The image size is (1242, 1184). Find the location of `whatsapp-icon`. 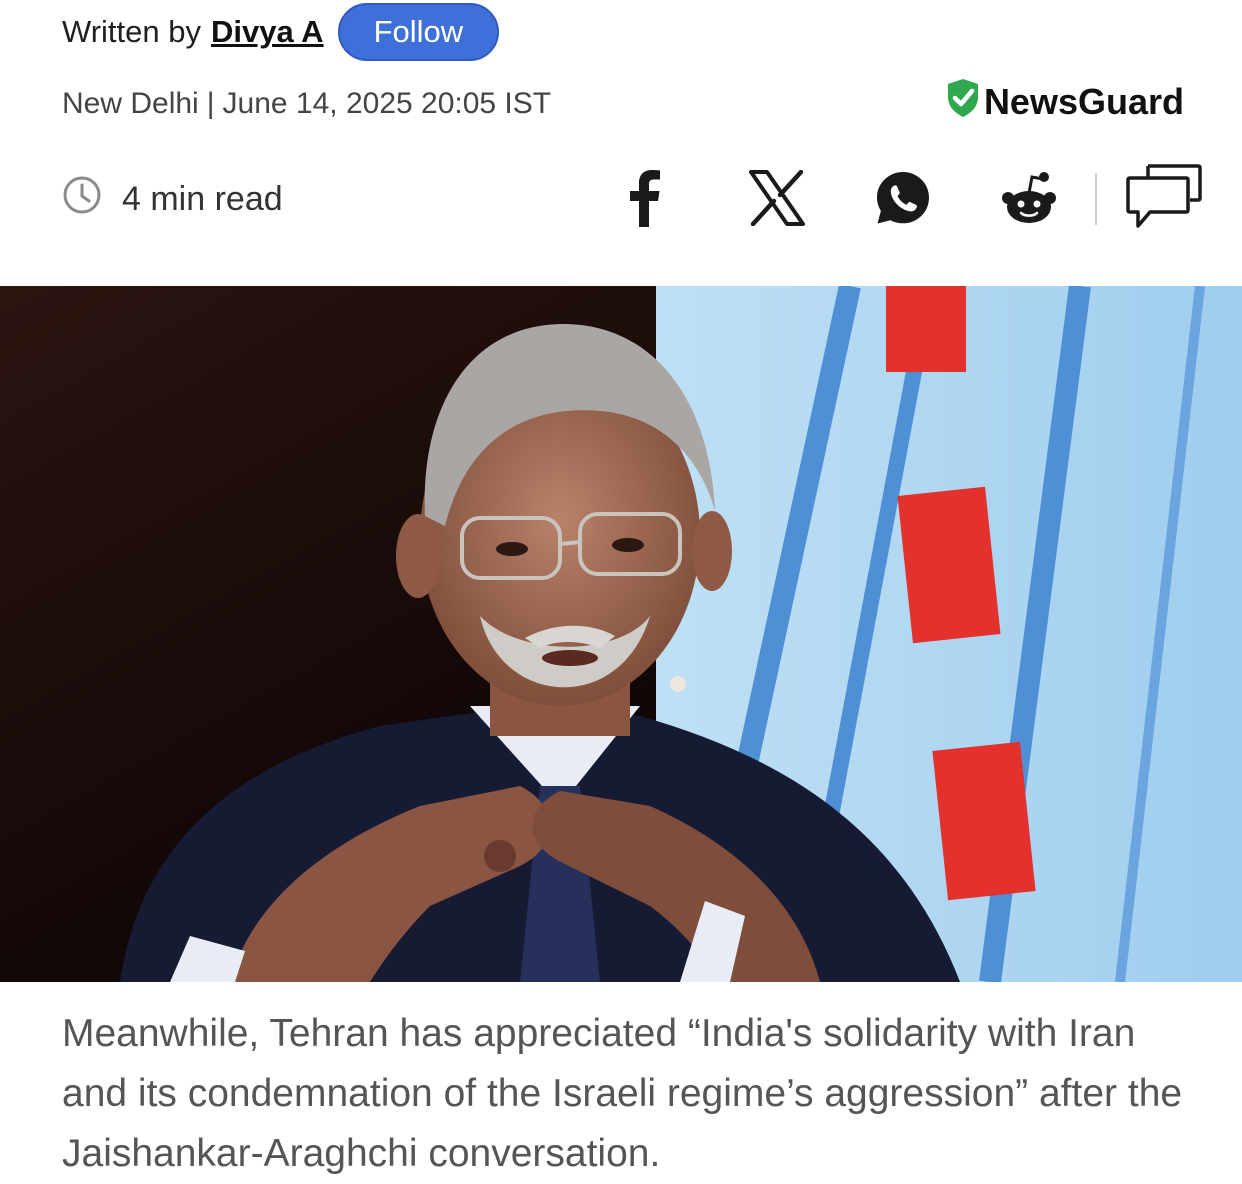

whatsapp-icon is located at coordinates (903, 200).